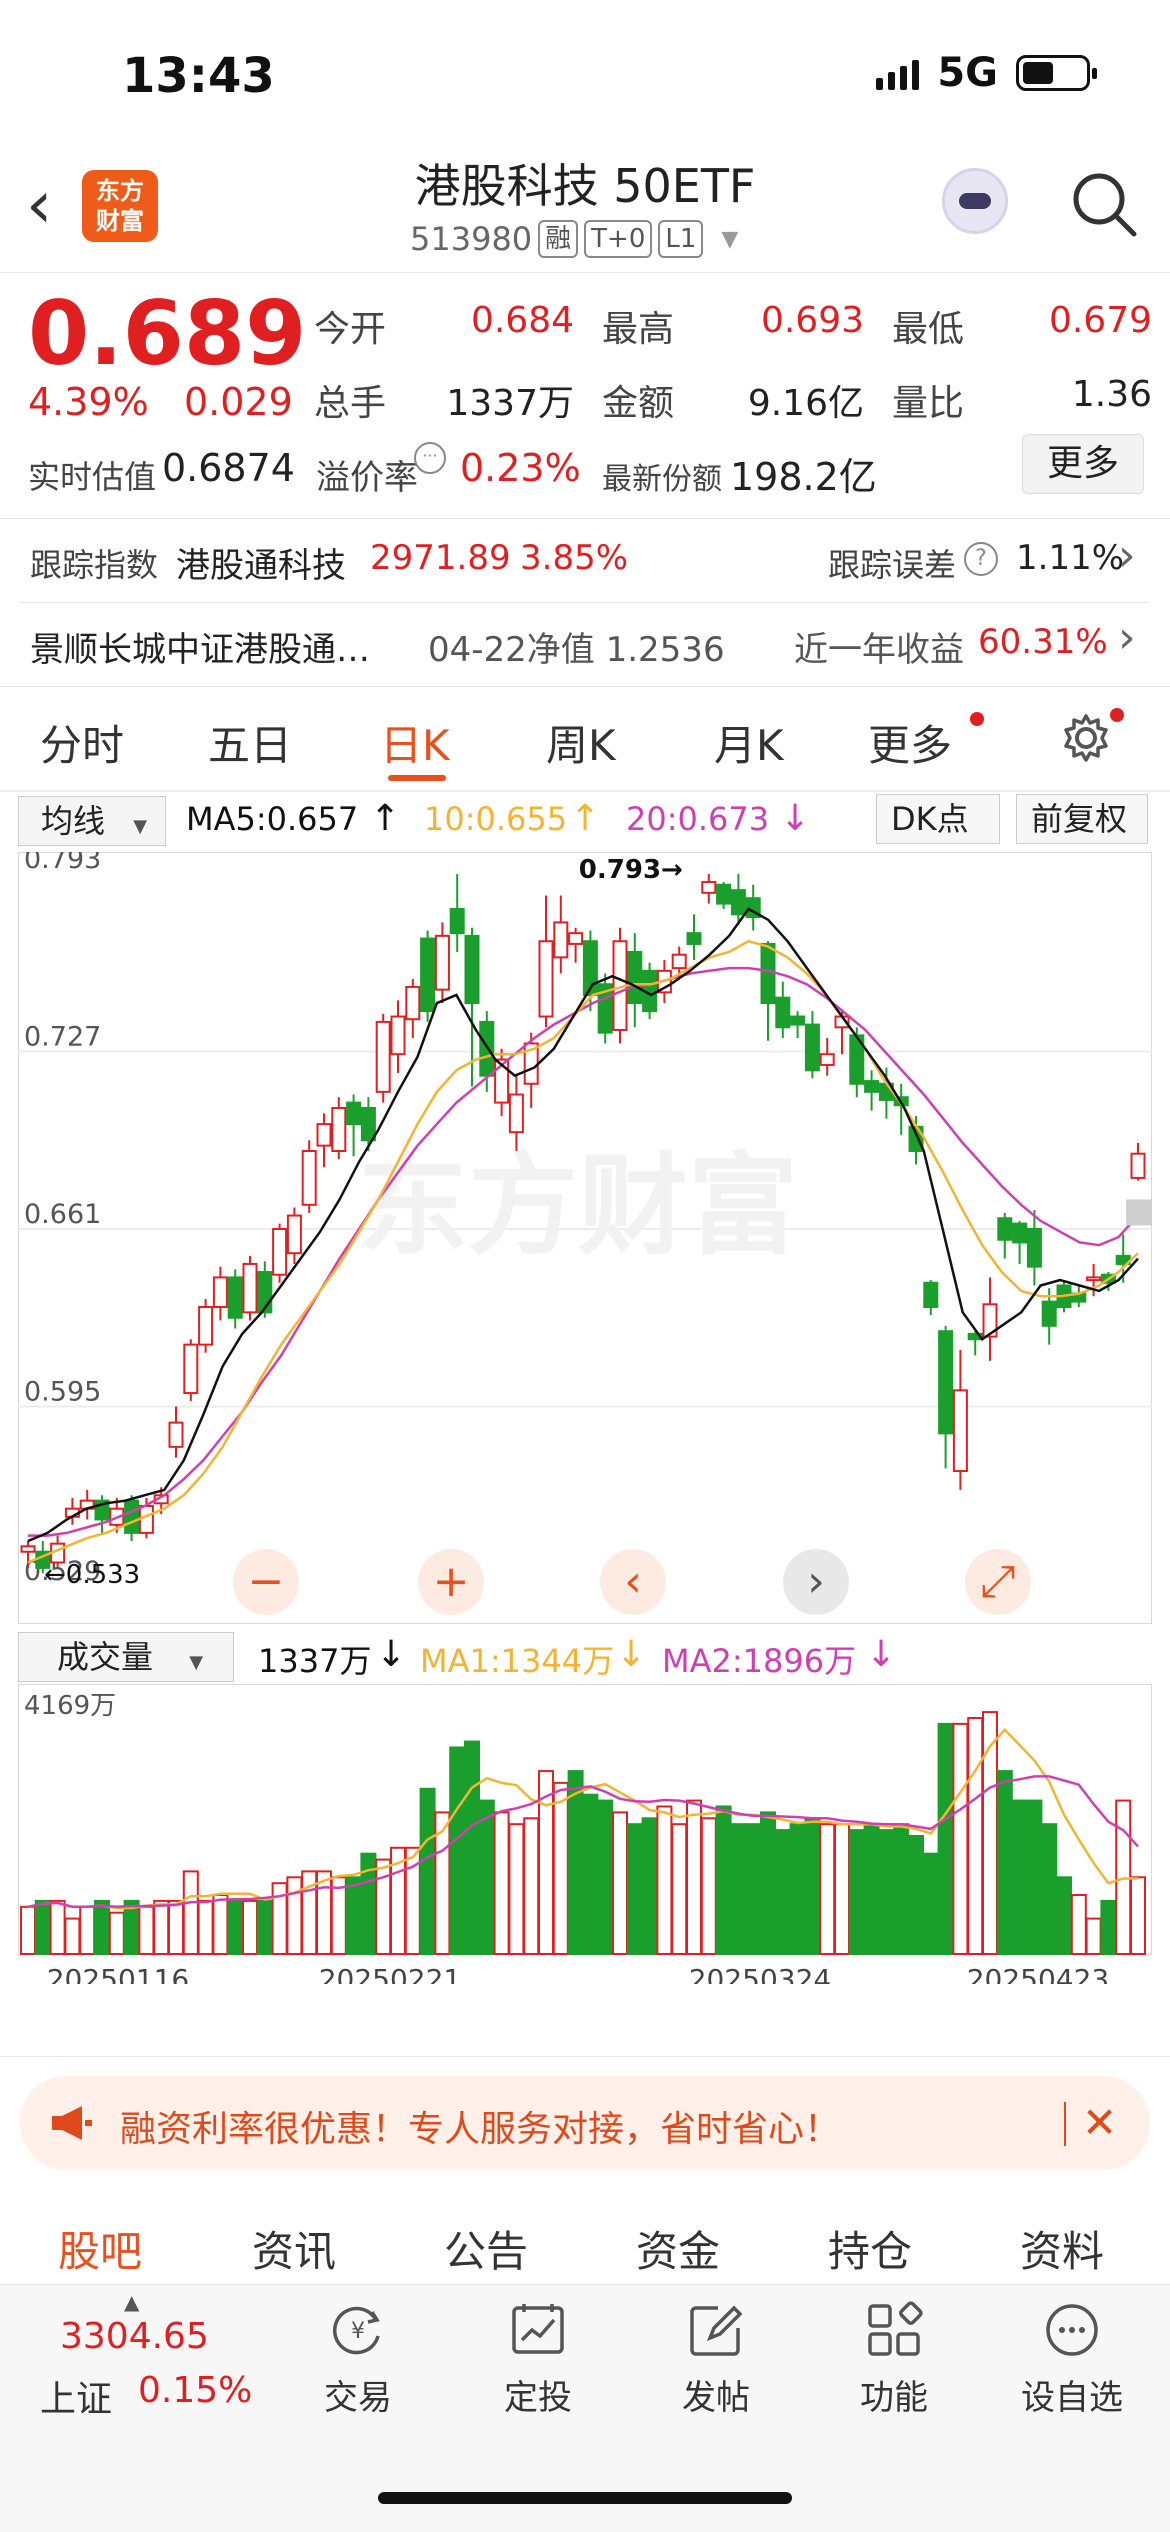 This screenshot has width=1170, height=2532. What do you see at coordinates (51, 205) in the screenshot?
I see `back-icon: ‹` at bounding box center [51, 205].